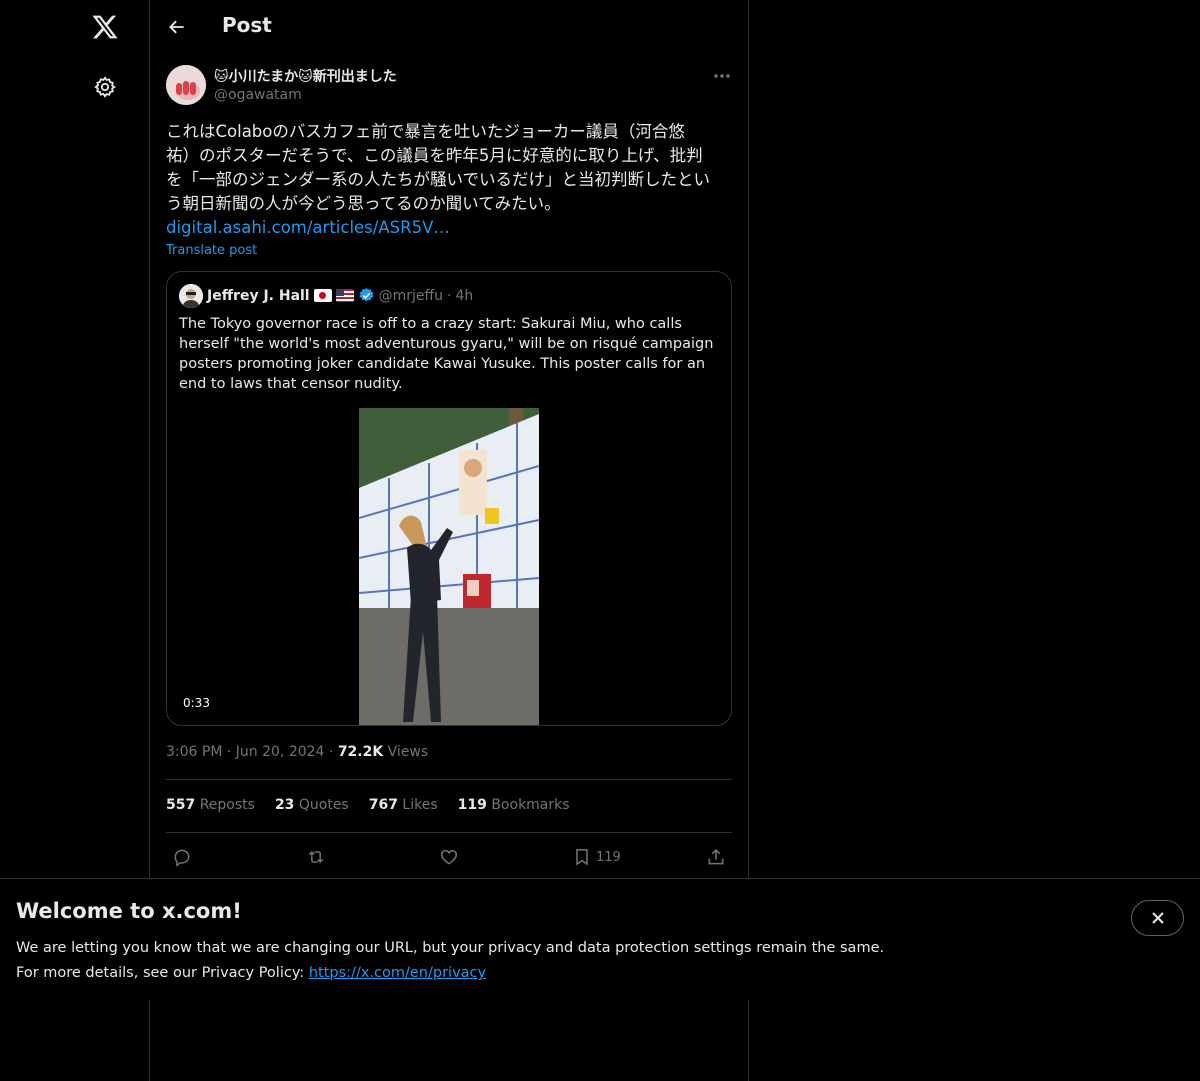 The width and height of the screenshot is (1200, 1081). Describe the element at coordinates (716, 857) in the screenshot. I see `share-icon` at that location.